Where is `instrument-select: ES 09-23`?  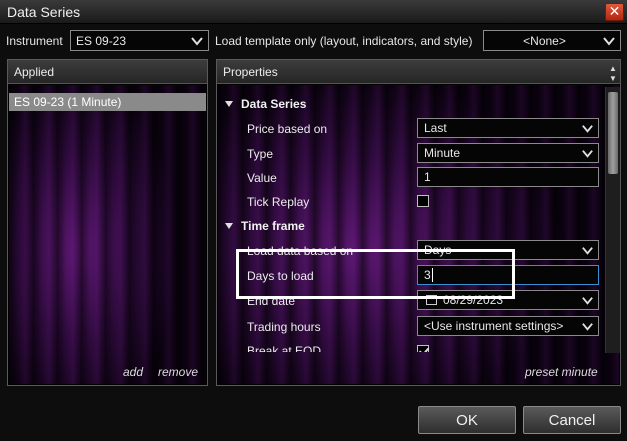
instrument-select: ES 09-23 is located at coordinates (139, 40).